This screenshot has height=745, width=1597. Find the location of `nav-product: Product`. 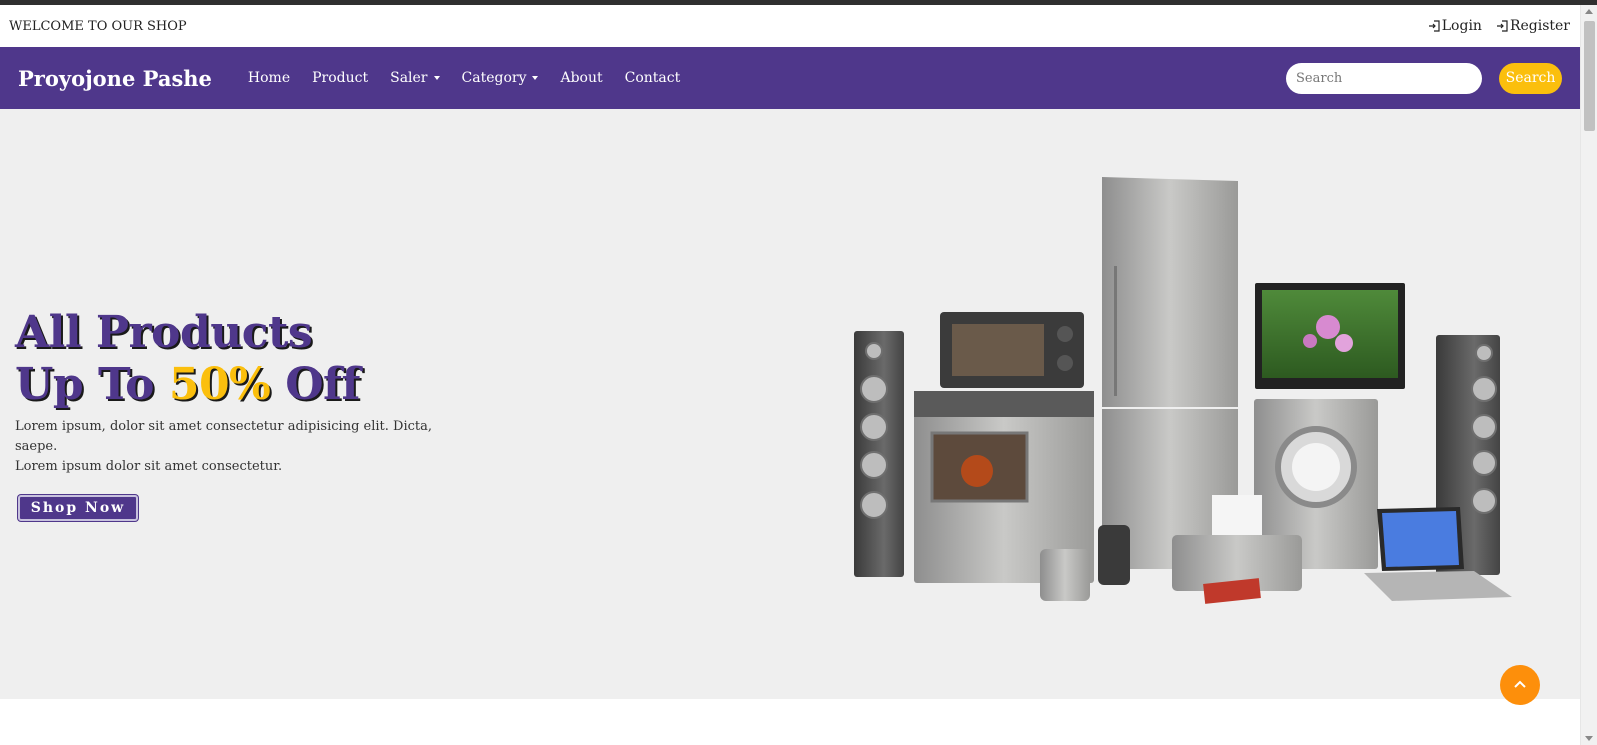

nav-product: Product is located at coordinates (340, 78).